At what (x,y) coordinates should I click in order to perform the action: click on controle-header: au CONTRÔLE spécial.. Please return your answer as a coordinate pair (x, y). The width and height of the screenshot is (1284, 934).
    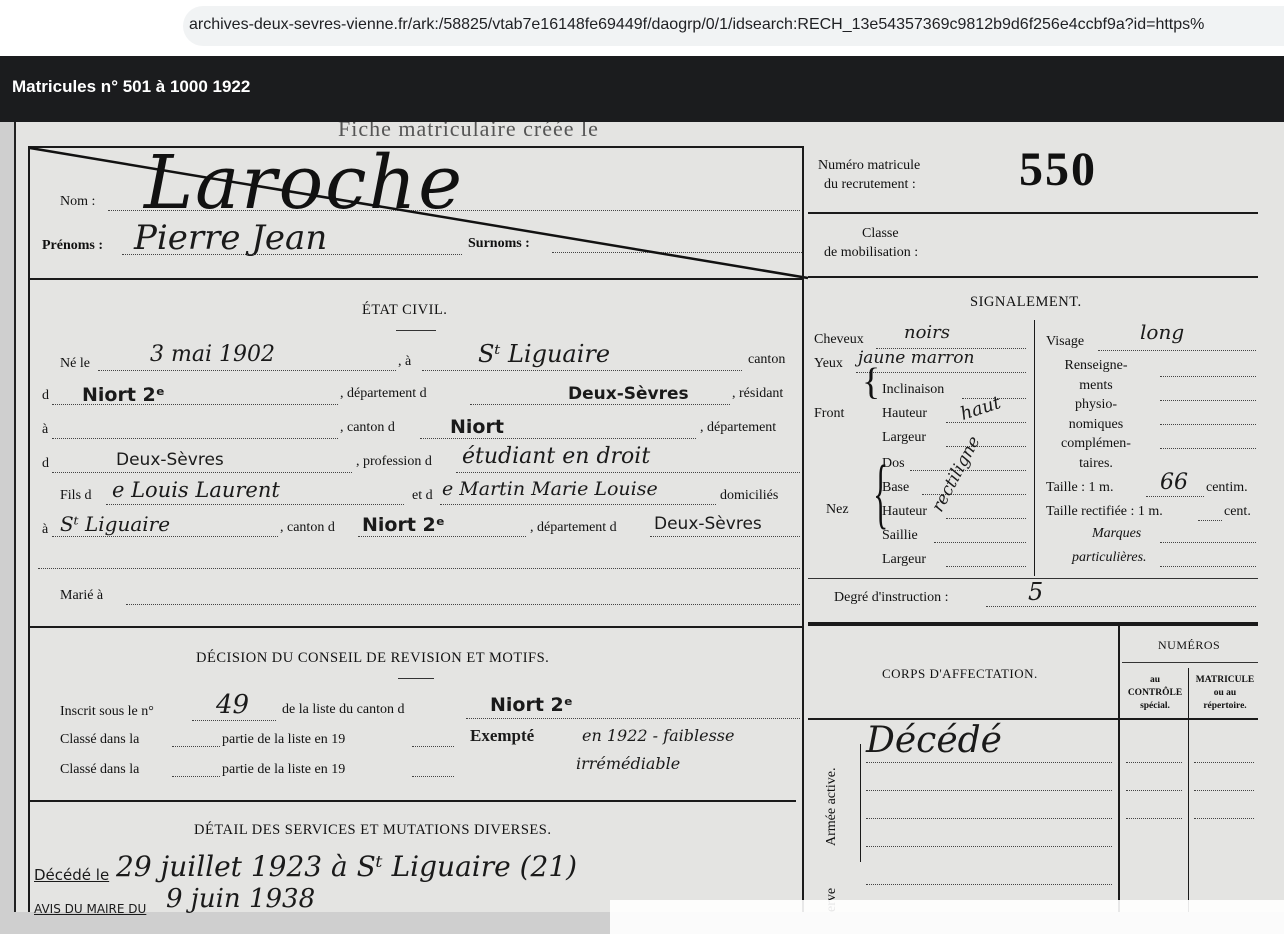
    Looking at the image, I should click on (1155, 693).